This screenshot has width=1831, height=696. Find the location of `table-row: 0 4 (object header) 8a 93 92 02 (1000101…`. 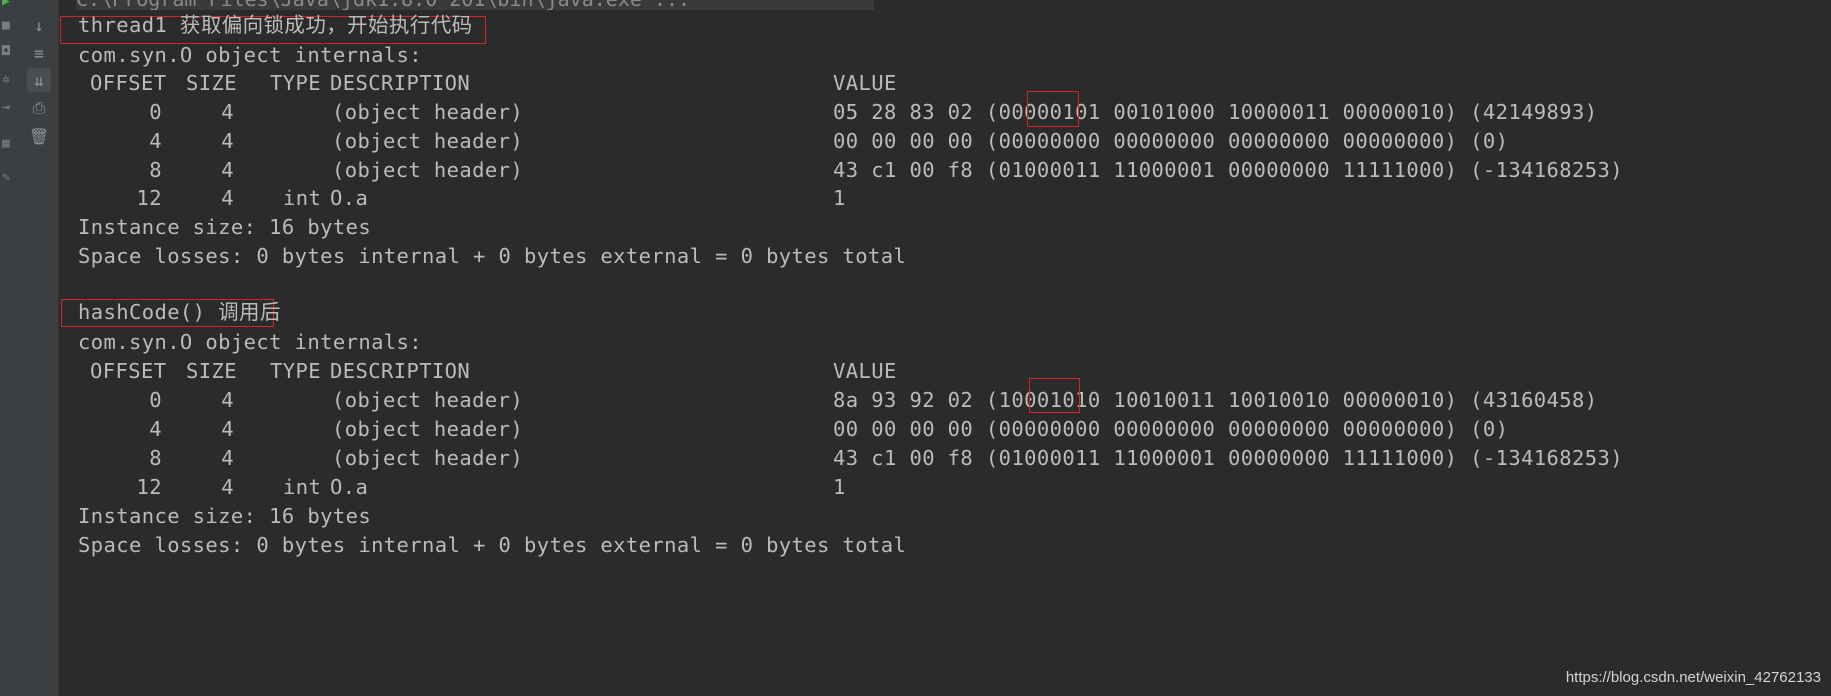

table-row: 0 4 (object header) 8a 93 92 02 (1000101… is located at coordinates (873, 400).